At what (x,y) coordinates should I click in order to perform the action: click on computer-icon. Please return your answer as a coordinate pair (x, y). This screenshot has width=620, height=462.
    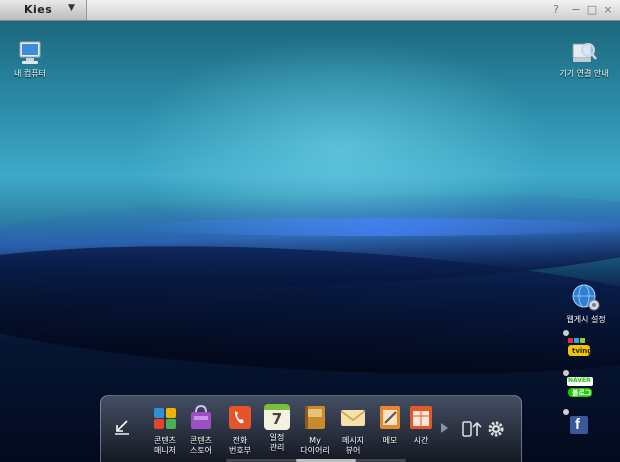
    Looking at the image, I should click on (30, 52).